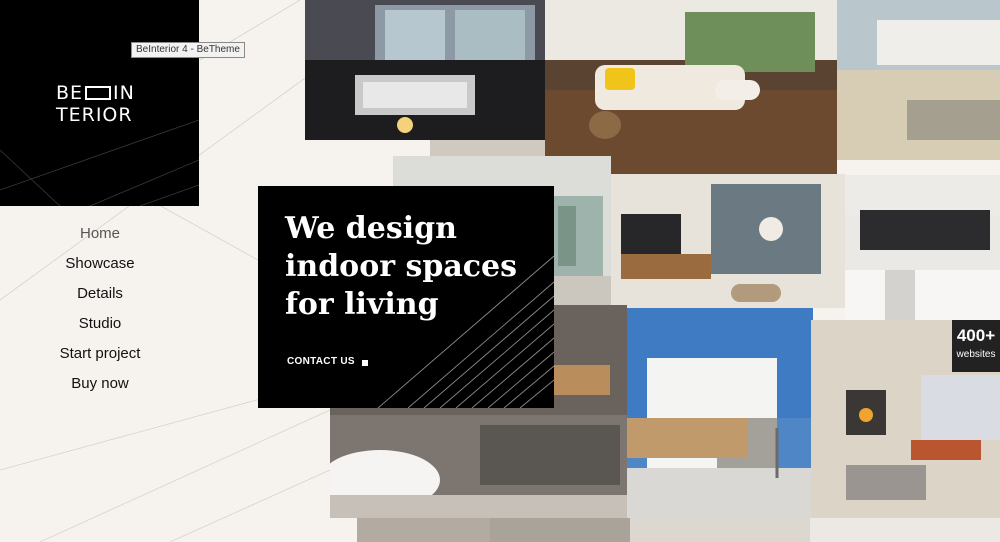 The height and width of the screenshot is (542, 1000). What do you see at coordinates (98, 93) in the screenshot?
I see `logo-frame-icon` at bounding box center [98, 93].